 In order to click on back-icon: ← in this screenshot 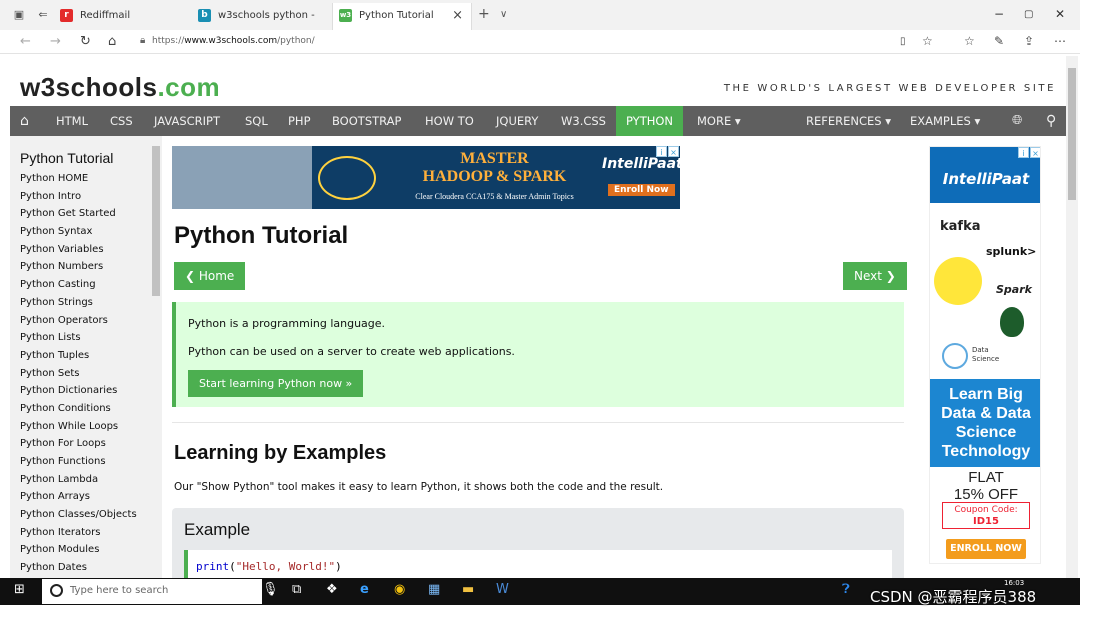, I will do `click(25, 41)`.